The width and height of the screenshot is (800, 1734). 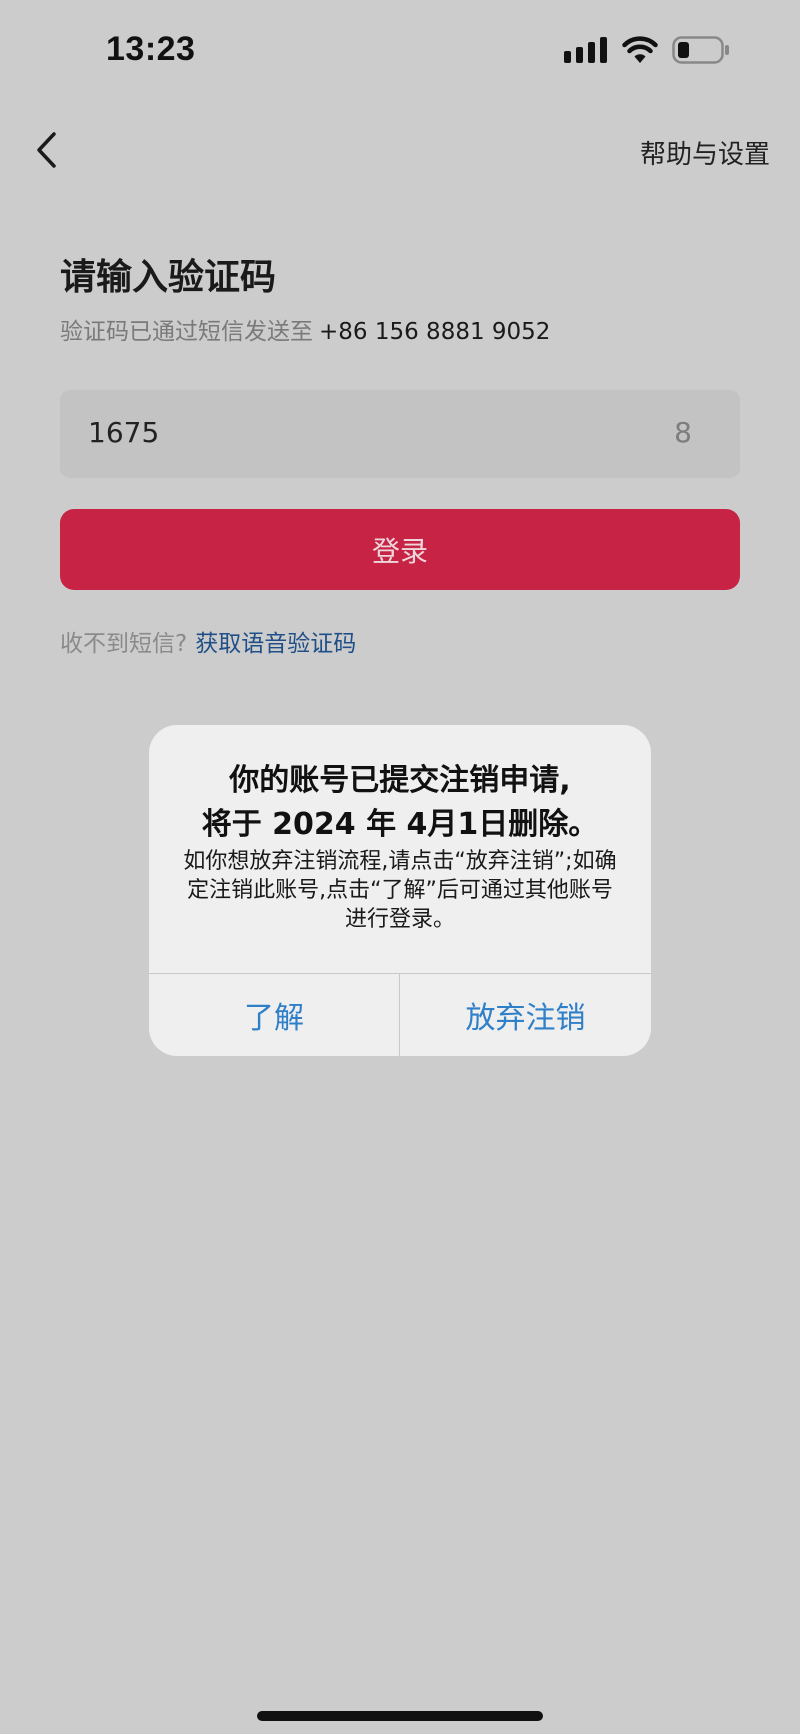 I want to click on no-sms-help: 收不到短信? 获取语音验证码, so click(x=208, y=641).